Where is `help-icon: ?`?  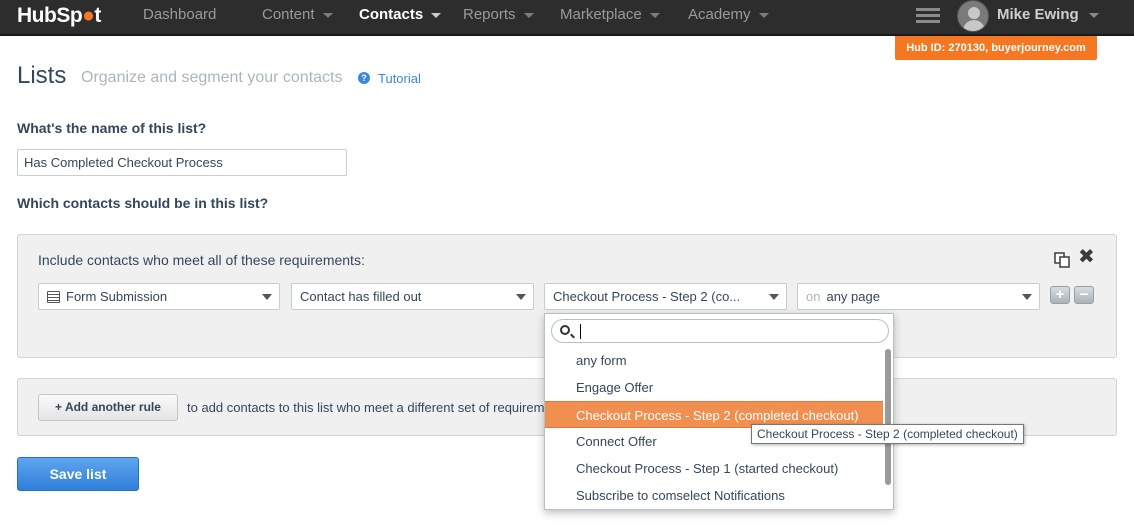 help-icon: ? is located at coordinates (364, 78).